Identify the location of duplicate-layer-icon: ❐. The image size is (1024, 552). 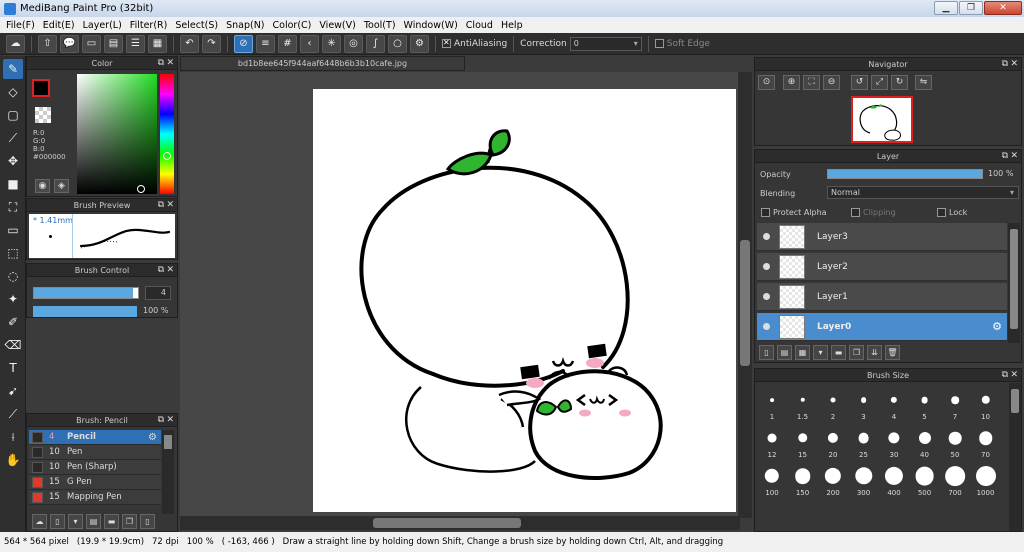
(856, 352).